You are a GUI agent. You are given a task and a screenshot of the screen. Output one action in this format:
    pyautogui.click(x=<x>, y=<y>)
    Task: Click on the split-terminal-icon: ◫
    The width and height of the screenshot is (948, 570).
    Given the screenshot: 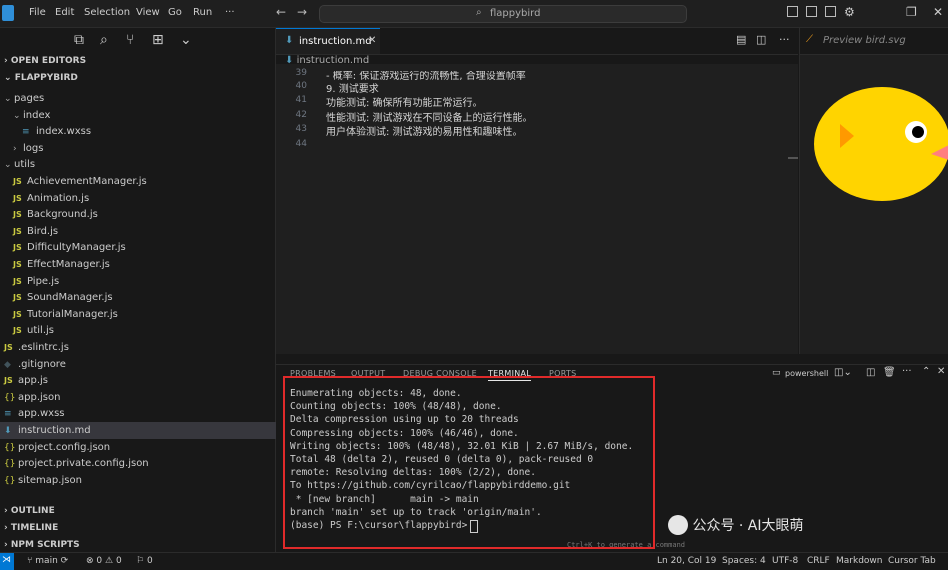 What is the action you would take?
    pyautogui.click(x=870, y=372)
    